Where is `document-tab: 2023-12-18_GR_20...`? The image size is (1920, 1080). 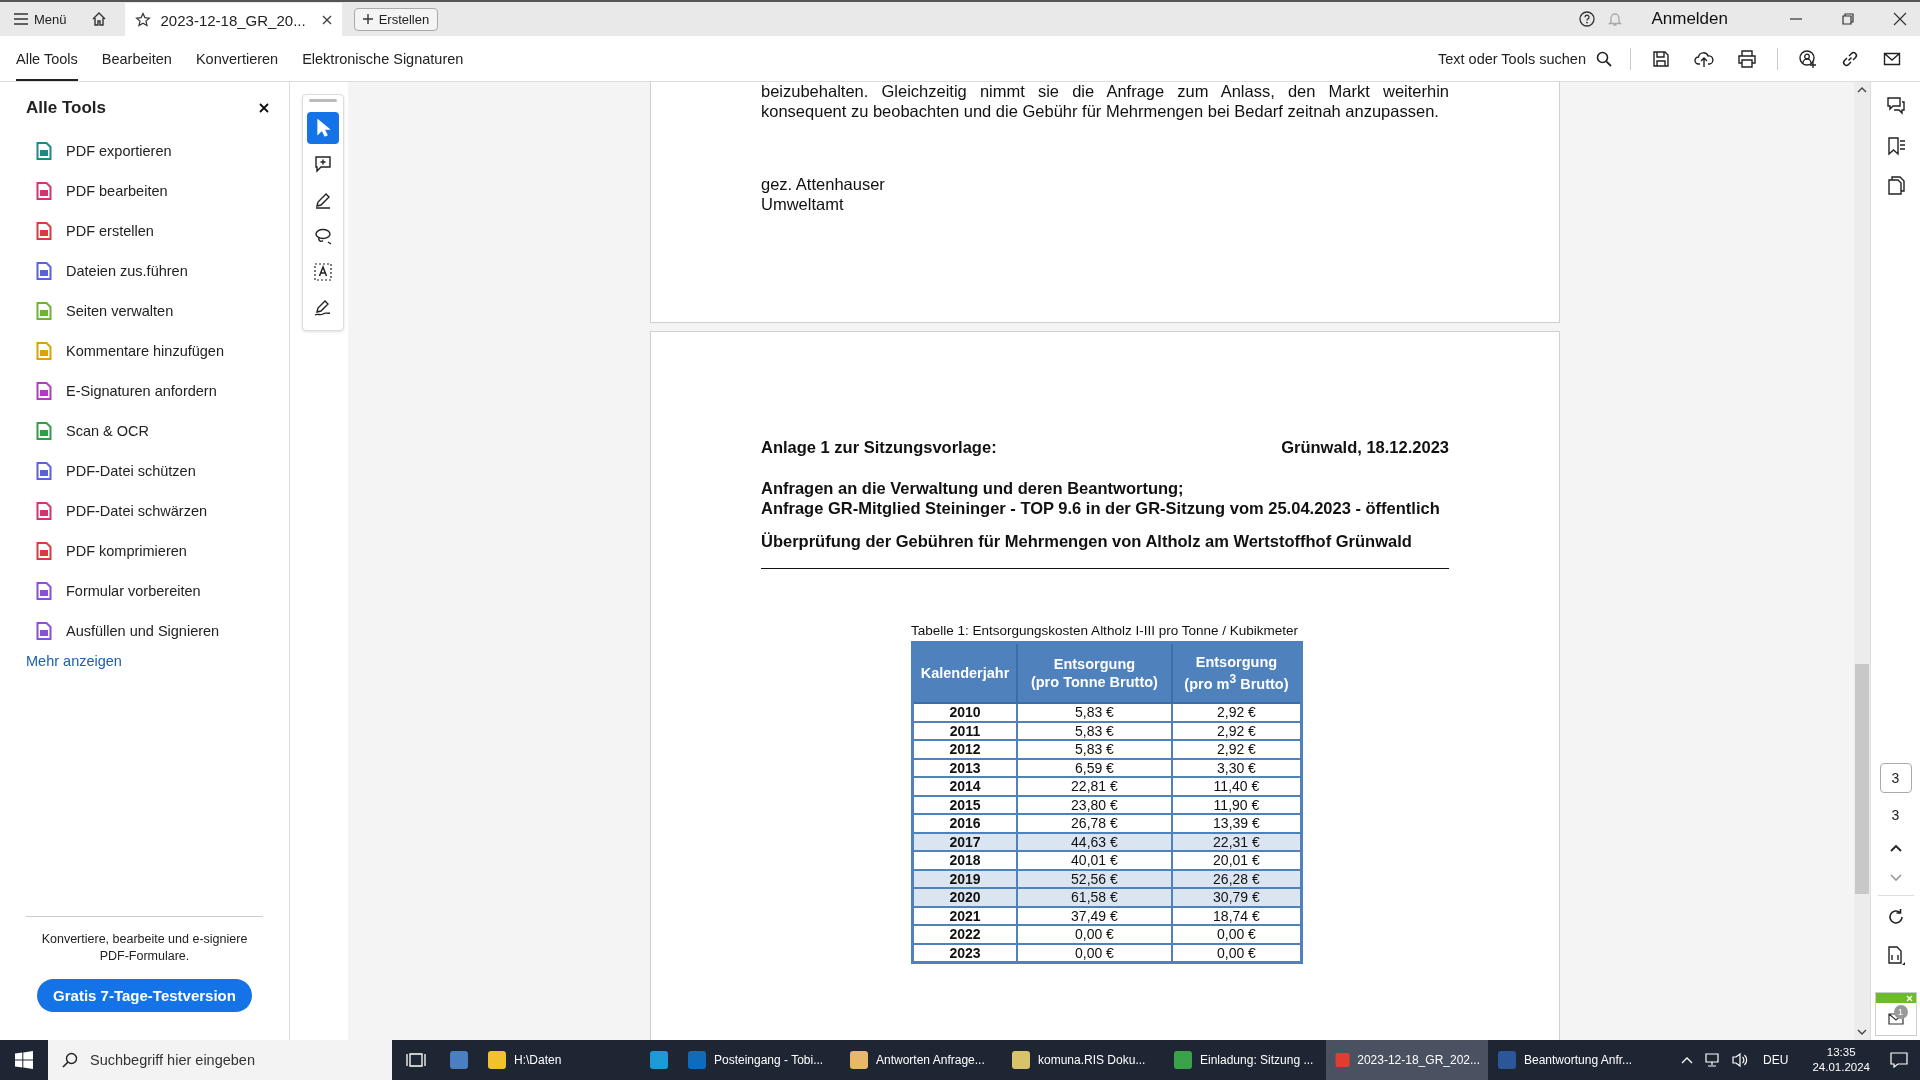
document-tab: 2023-12-18_GR_20... is located at coordinates (233, 20).